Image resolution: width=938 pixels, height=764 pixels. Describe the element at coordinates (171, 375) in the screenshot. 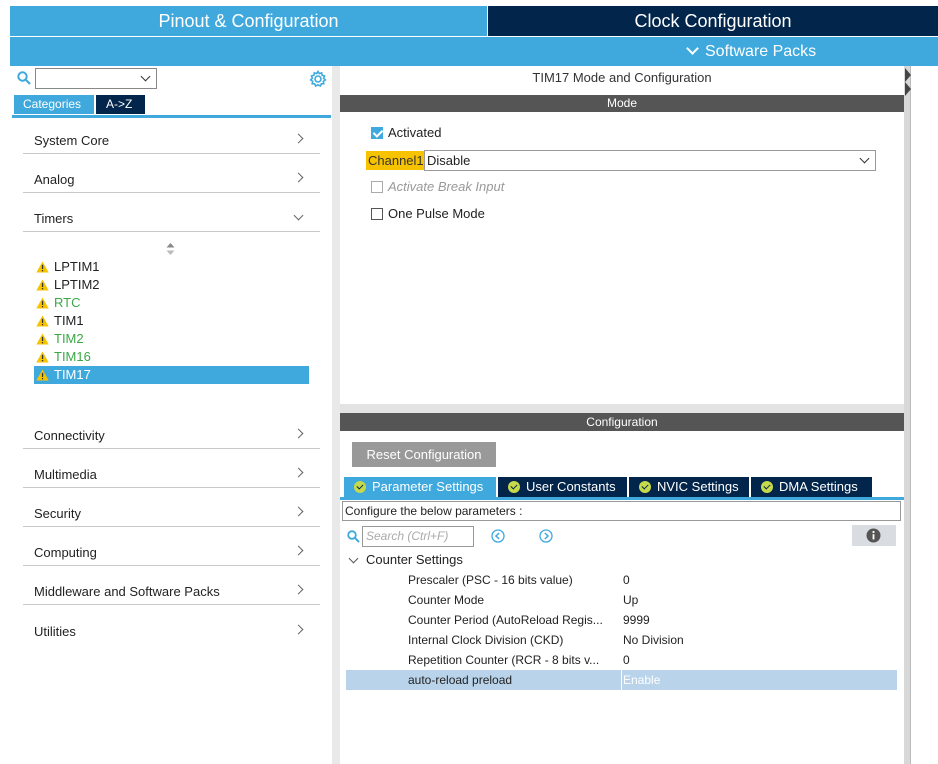

I see `timer-item-tim17: TIM17` at that location.